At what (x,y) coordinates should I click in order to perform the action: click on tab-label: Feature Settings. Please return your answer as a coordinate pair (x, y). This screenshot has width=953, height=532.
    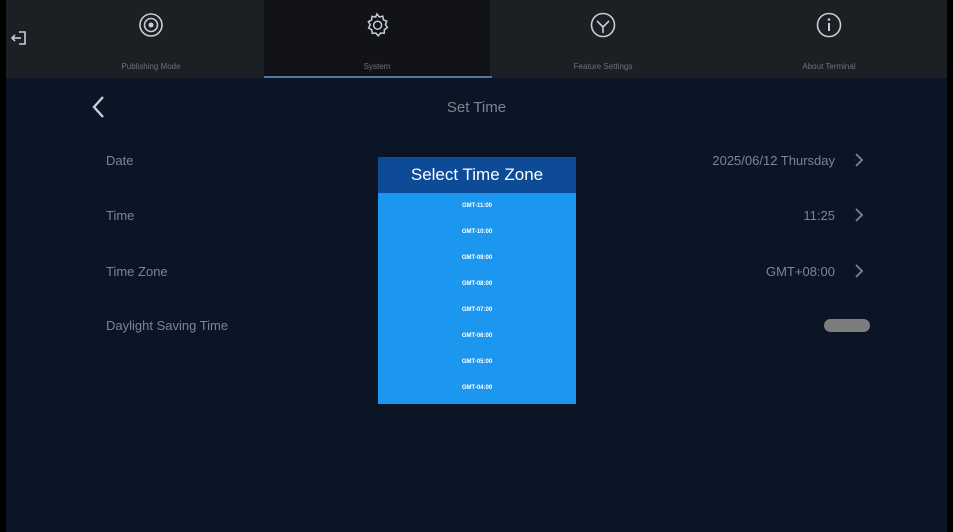
    Looking at the image, I should click on (603, 66).